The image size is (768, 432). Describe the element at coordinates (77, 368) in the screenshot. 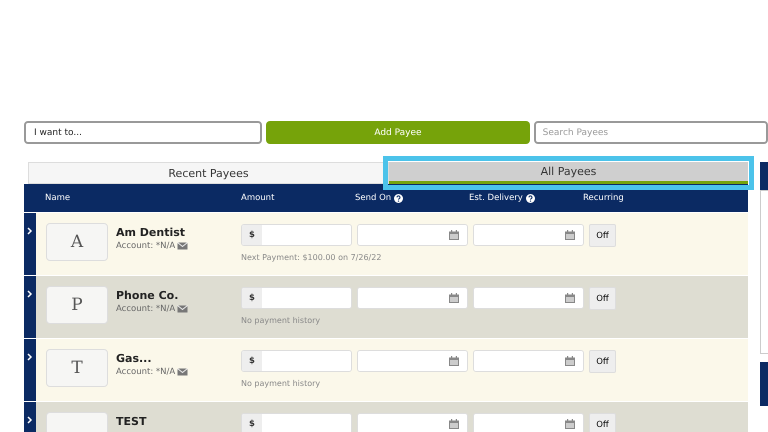

I see `initial-avatar: T` at that location.